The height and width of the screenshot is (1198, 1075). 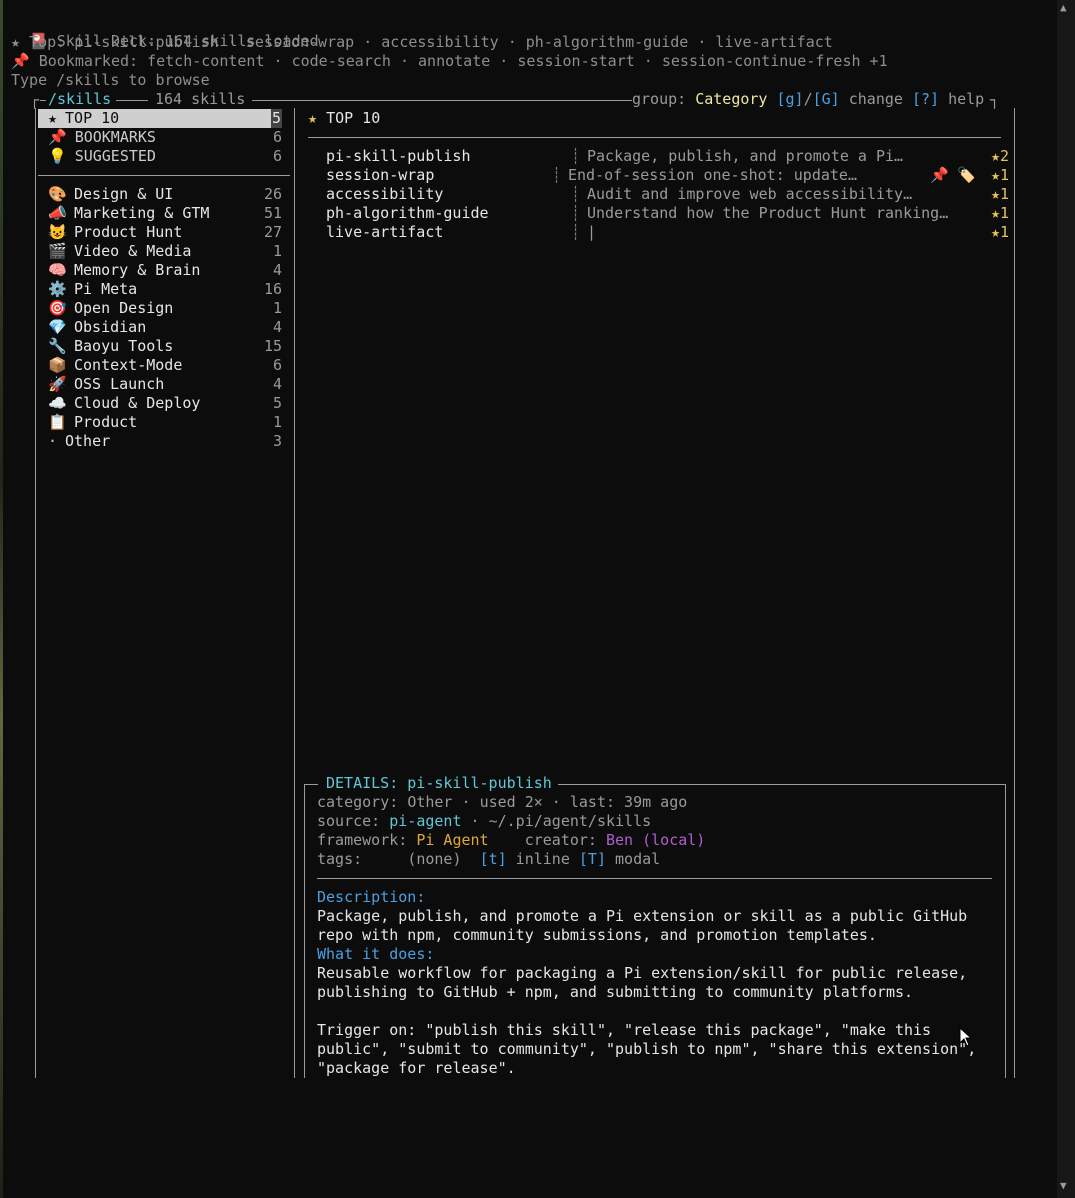 I want to click on sidebar-item-label: Product, so click(x=106, y=422).